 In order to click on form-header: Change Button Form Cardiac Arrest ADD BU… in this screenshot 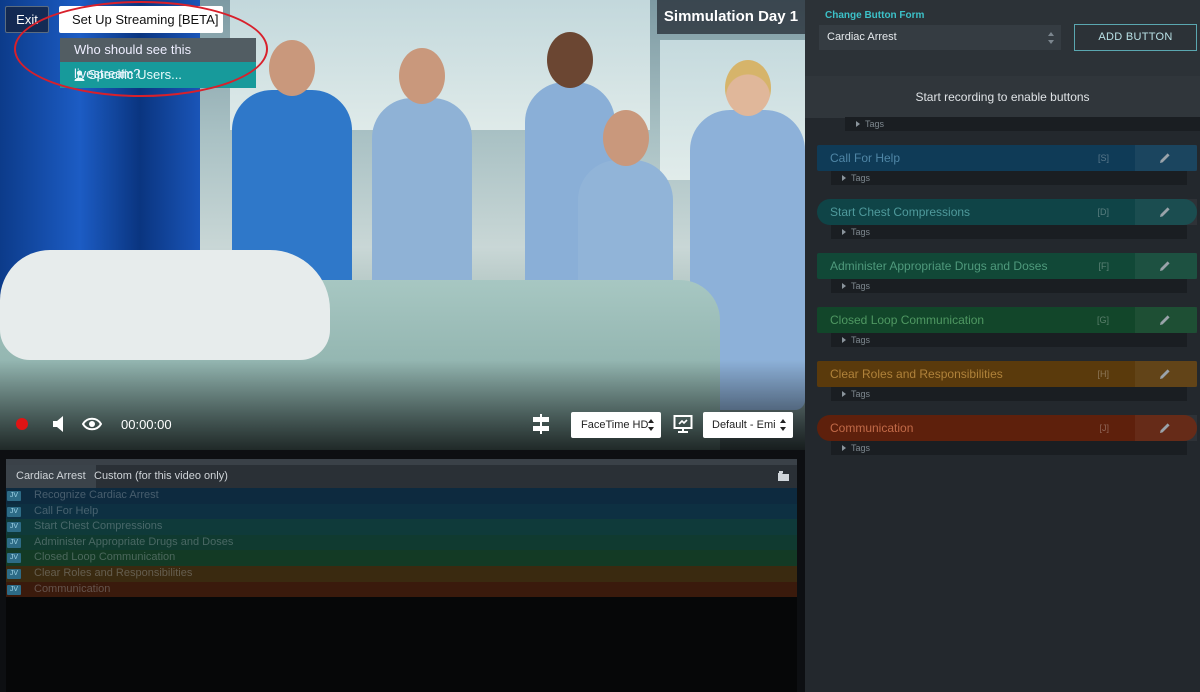, I will do `click(1002, 38)`.